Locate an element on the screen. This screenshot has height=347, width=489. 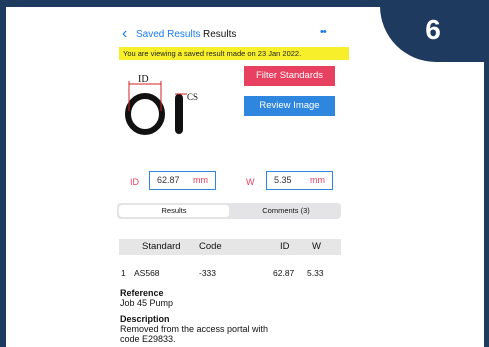
w-field-value: 5.35 is located at coordinates (283, 180).